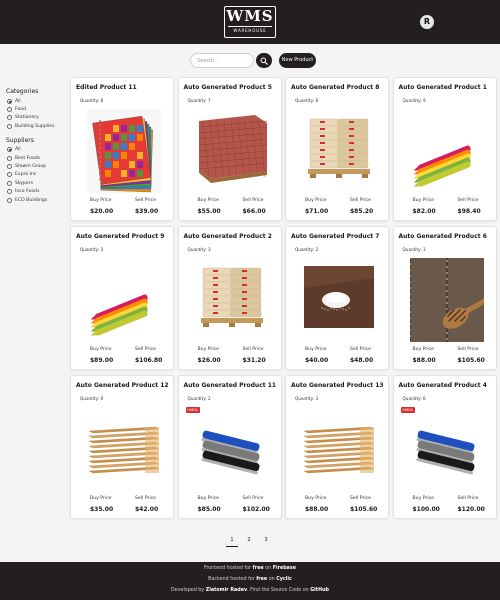 Image resolution: width=500 pixels, height=600 pixels. Describe the element at coordinates (317, 211) in the screenshot. I see `buy-price-value: $71.00` at that location.